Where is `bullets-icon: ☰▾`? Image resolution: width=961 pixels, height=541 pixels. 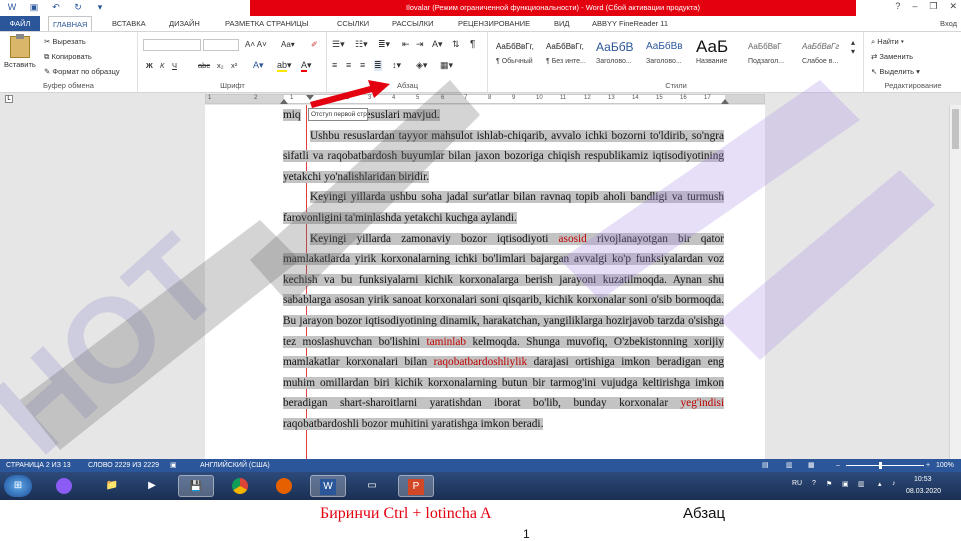 bullets-icon: ☰▾ is located at coordinates (338, 44).